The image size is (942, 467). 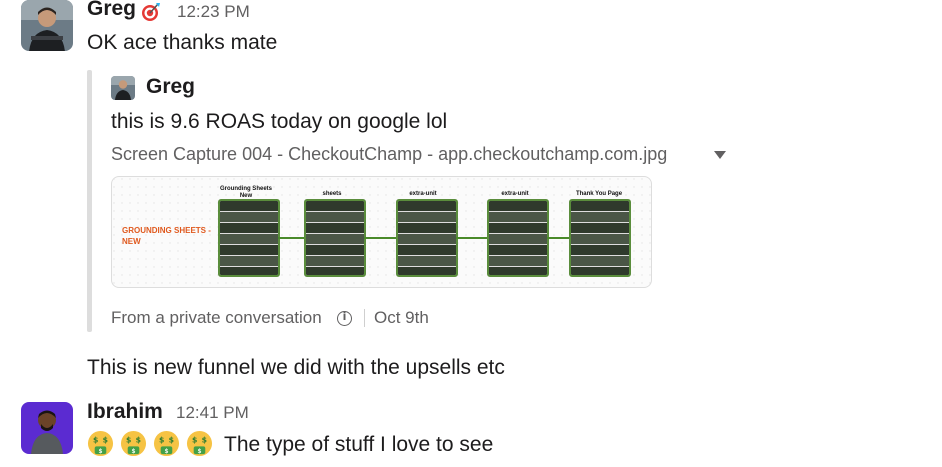 I want to click on author-name: Greg, so click(x=111, y=10).